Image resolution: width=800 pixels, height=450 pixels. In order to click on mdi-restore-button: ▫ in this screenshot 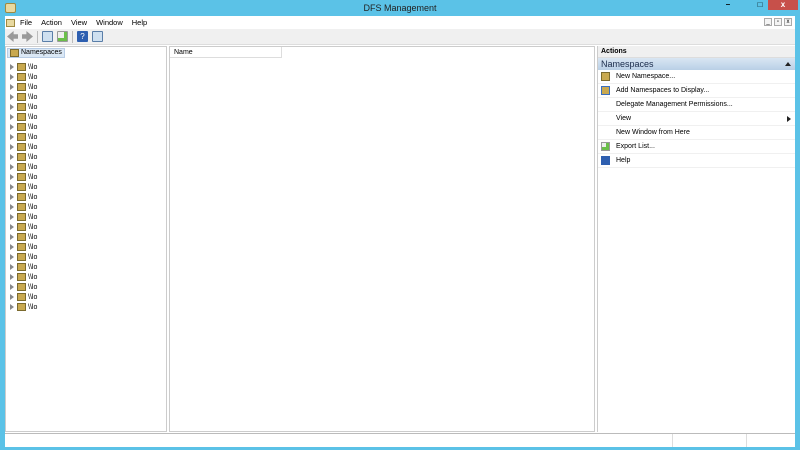, I will do `click(778, 22)`.